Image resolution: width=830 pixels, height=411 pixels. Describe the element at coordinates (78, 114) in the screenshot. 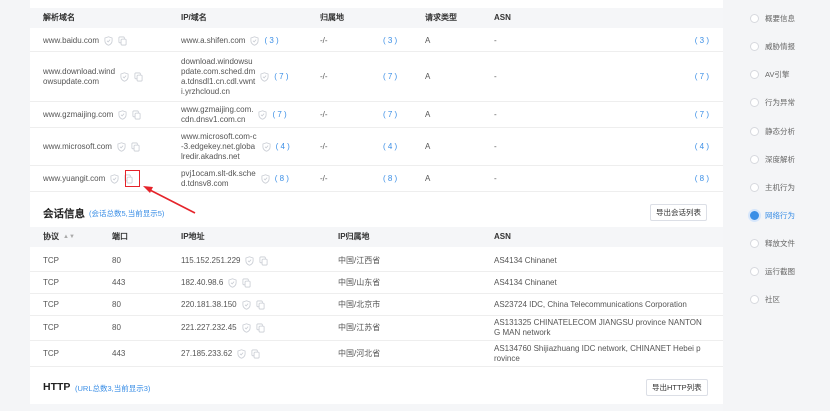

I see `domain-text: www.gzmaijing.com` at that location.